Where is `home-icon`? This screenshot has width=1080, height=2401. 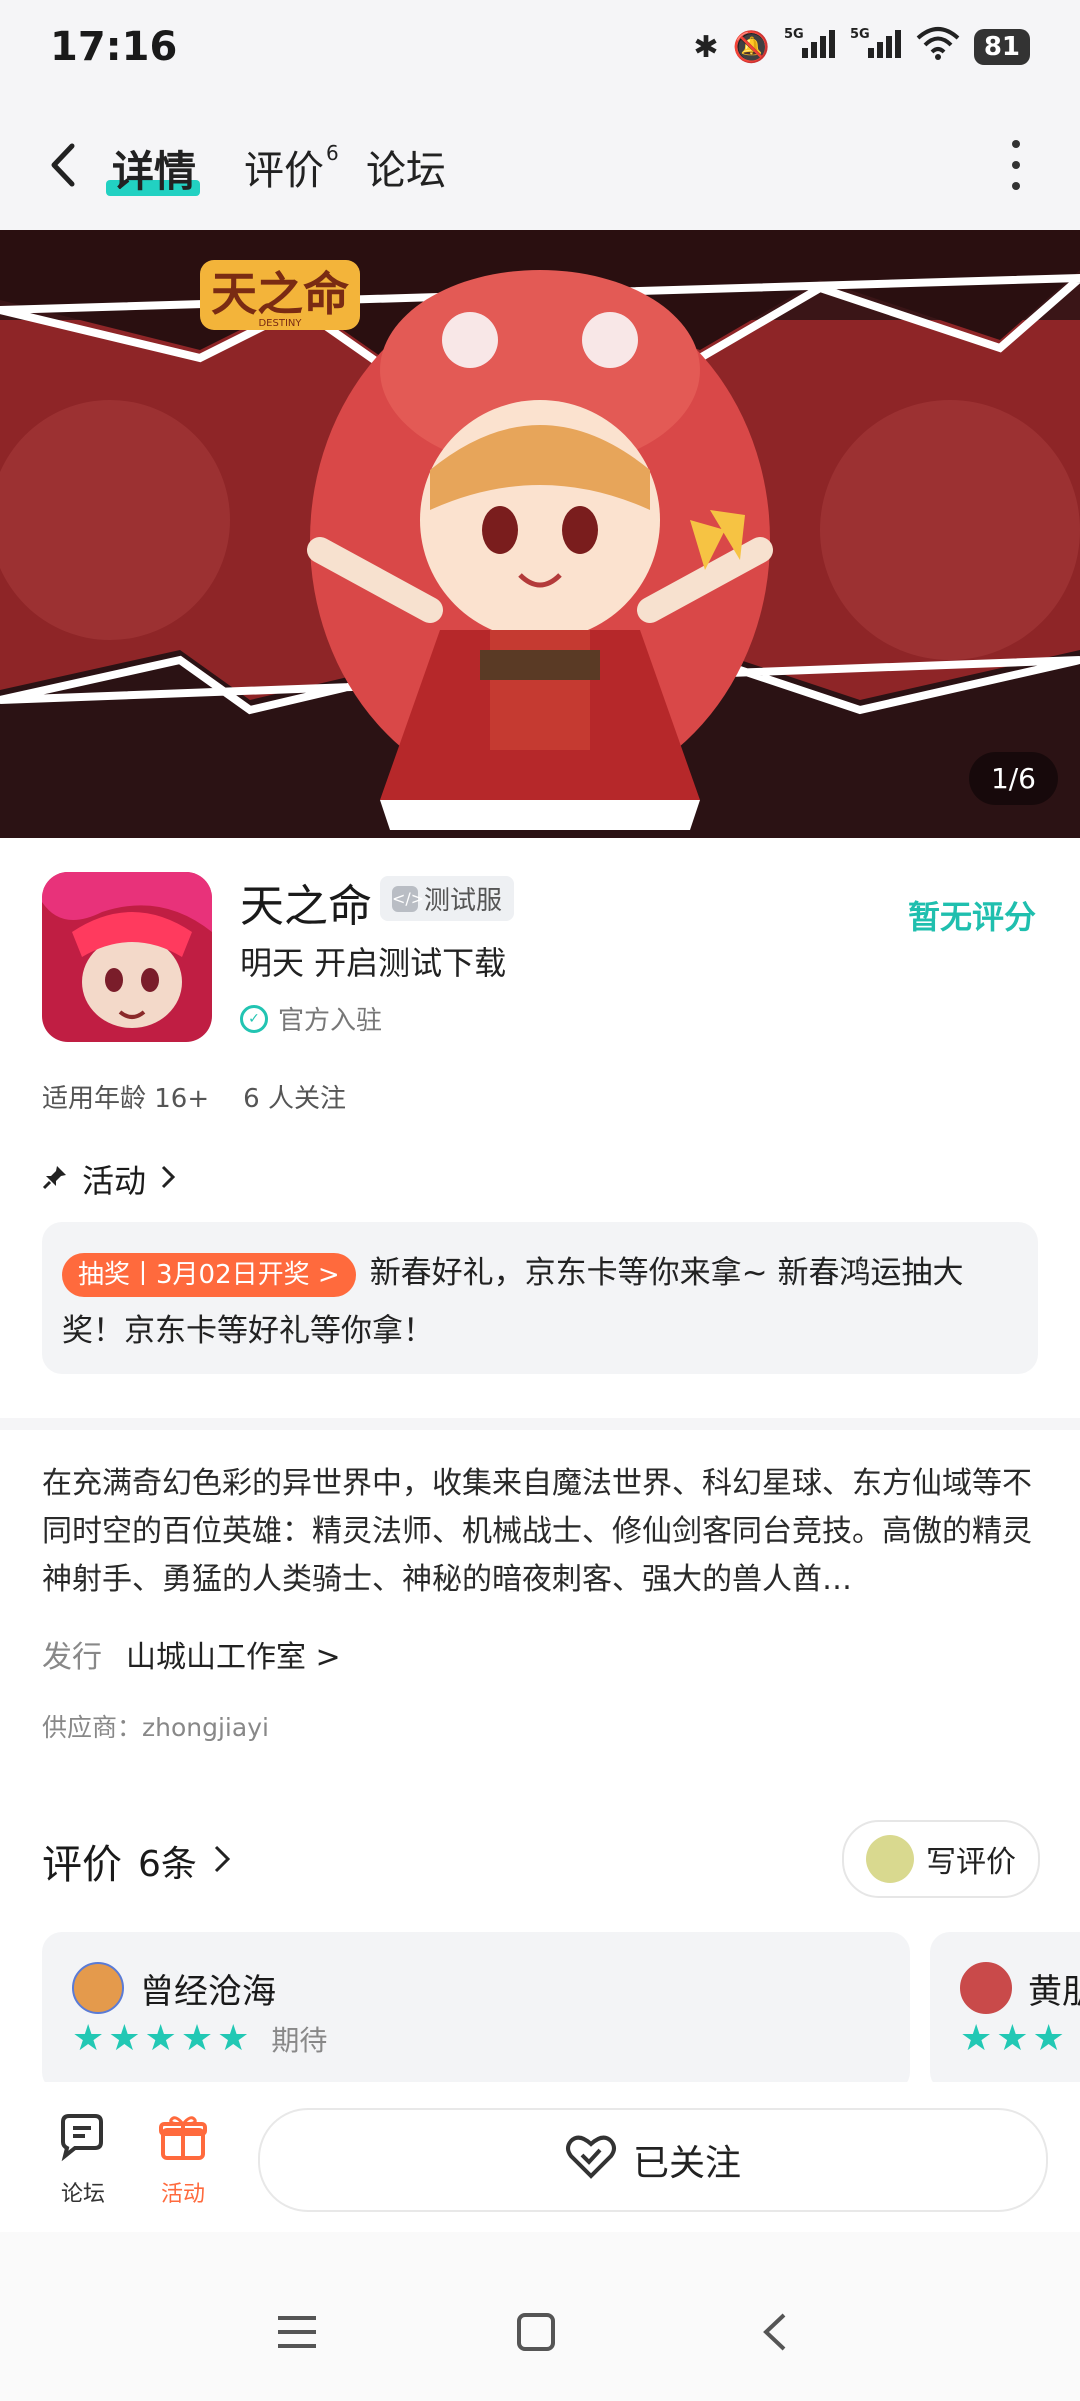 home-icon is located at coordinates (536, 2337).